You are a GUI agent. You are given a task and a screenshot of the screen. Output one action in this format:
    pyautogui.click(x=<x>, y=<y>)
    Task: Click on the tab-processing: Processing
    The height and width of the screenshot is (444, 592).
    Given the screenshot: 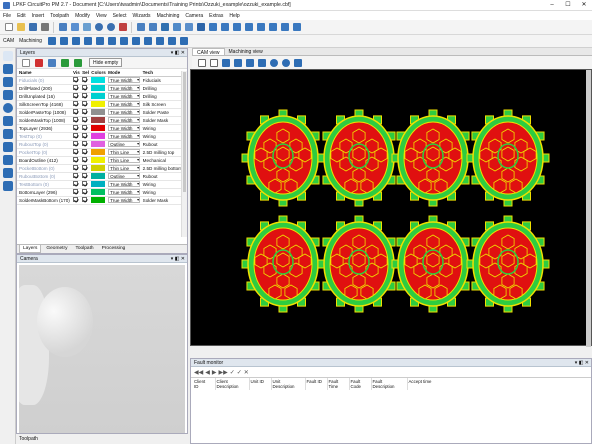 What is the action you would take?
    pyautogui.click(x=114, y=249)
    